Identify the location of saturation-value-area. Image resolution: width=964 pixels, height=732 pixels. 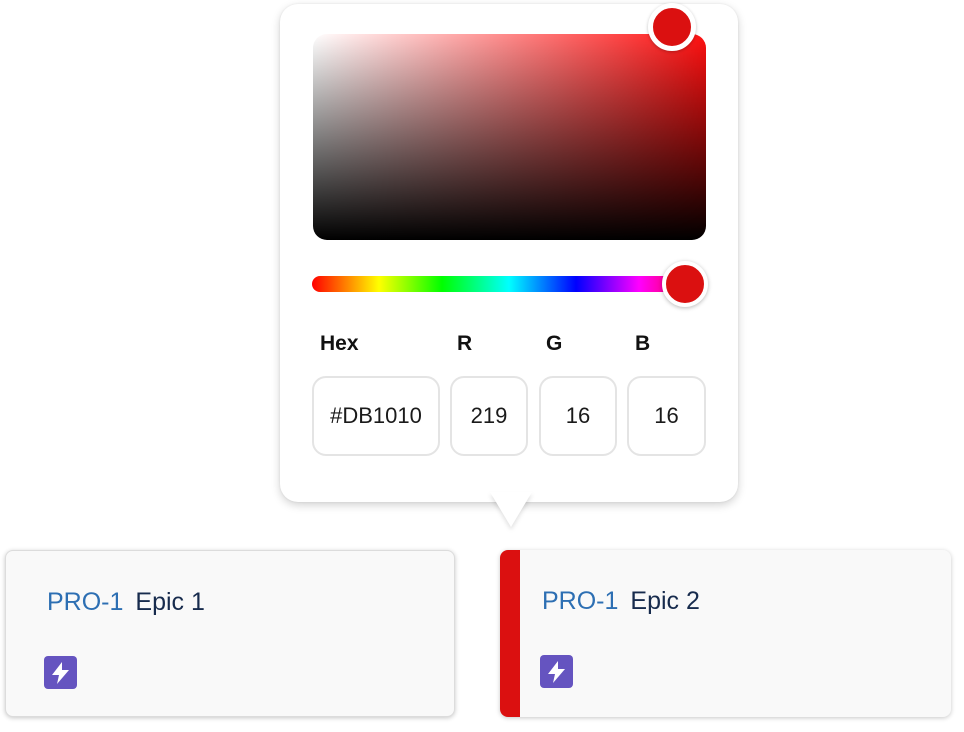
(509, 137).